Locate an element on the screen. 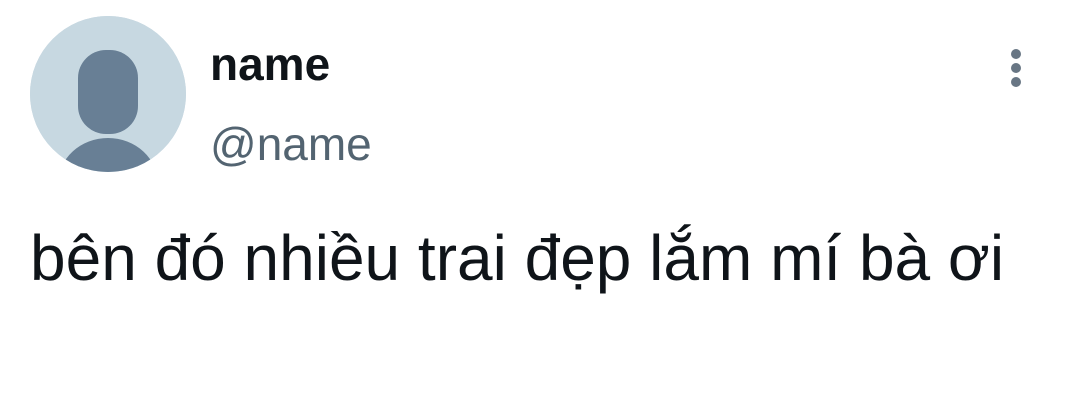 The height and width of the screenshot is (400, 1080). avatar is located at coordinates (108, 94).